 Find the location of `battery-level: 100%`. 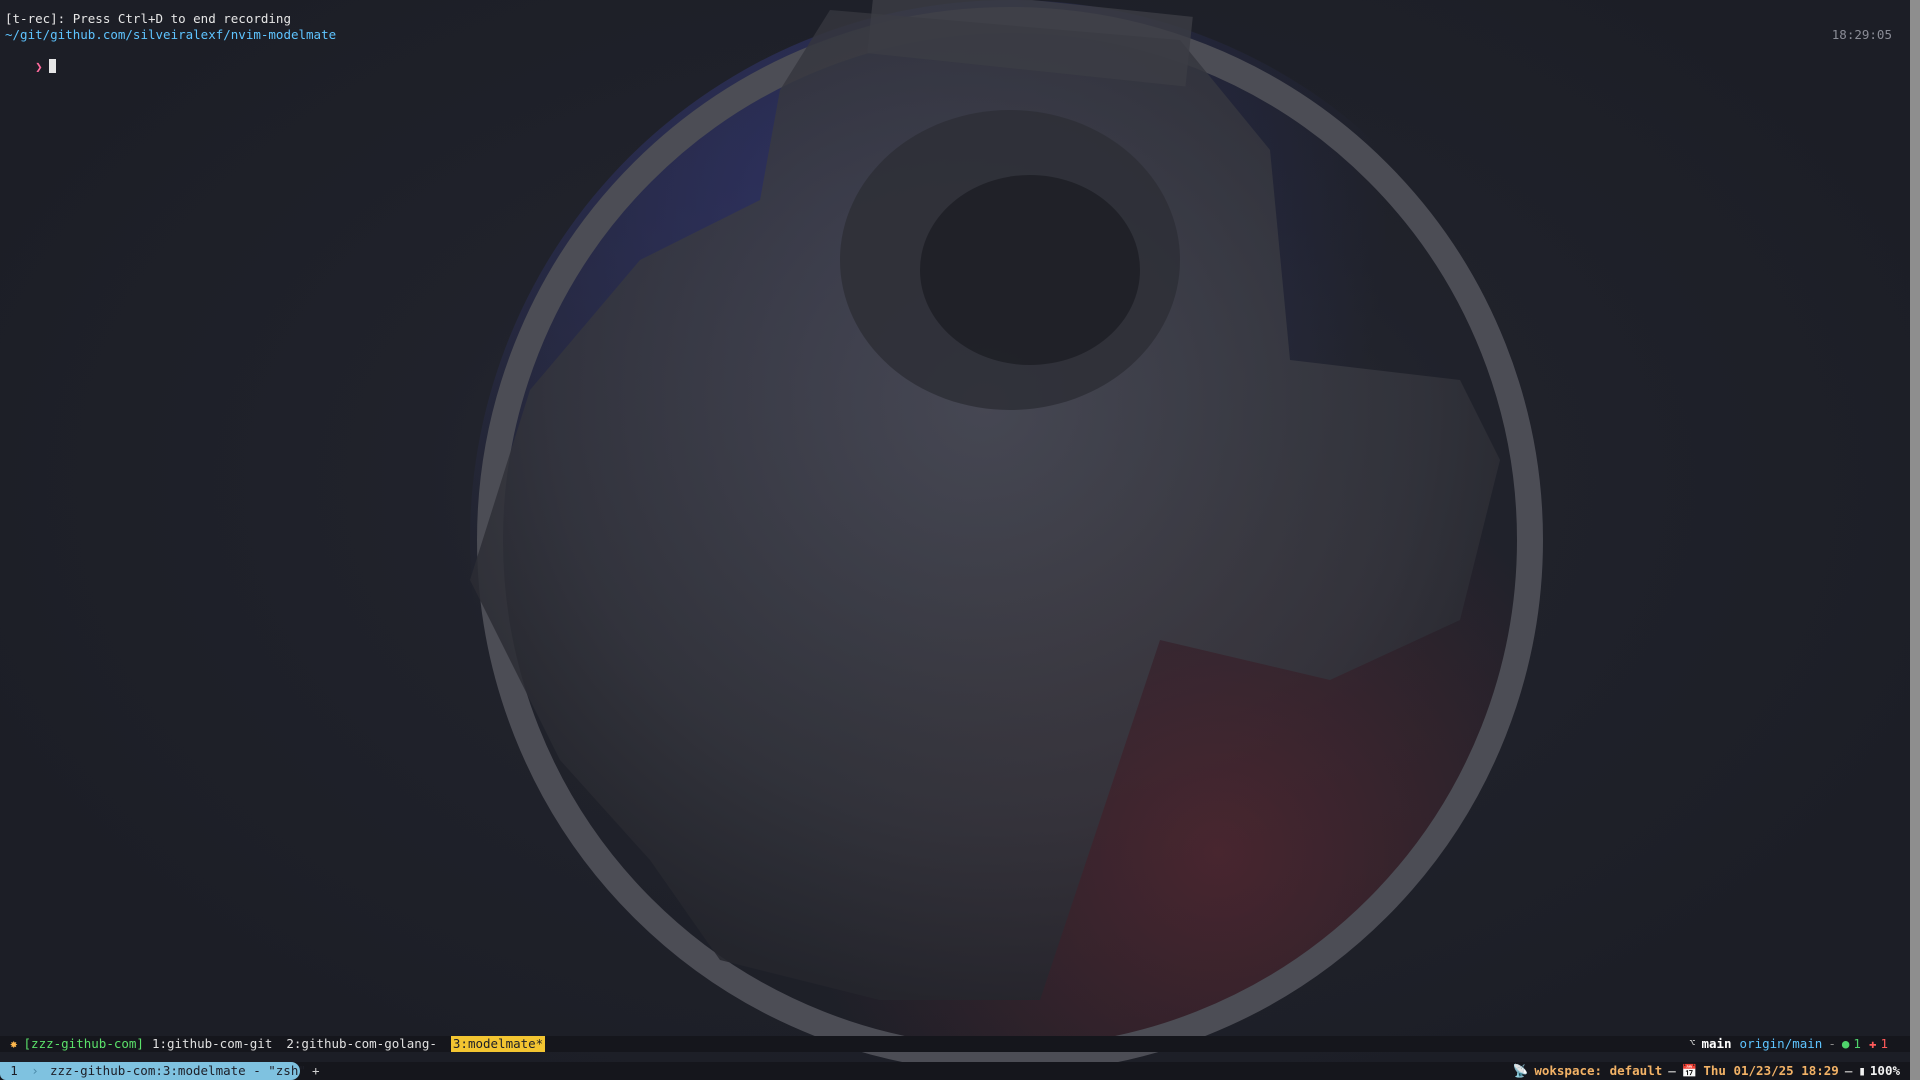

battery-level: 100% is located at coordinates (1884, 1070).